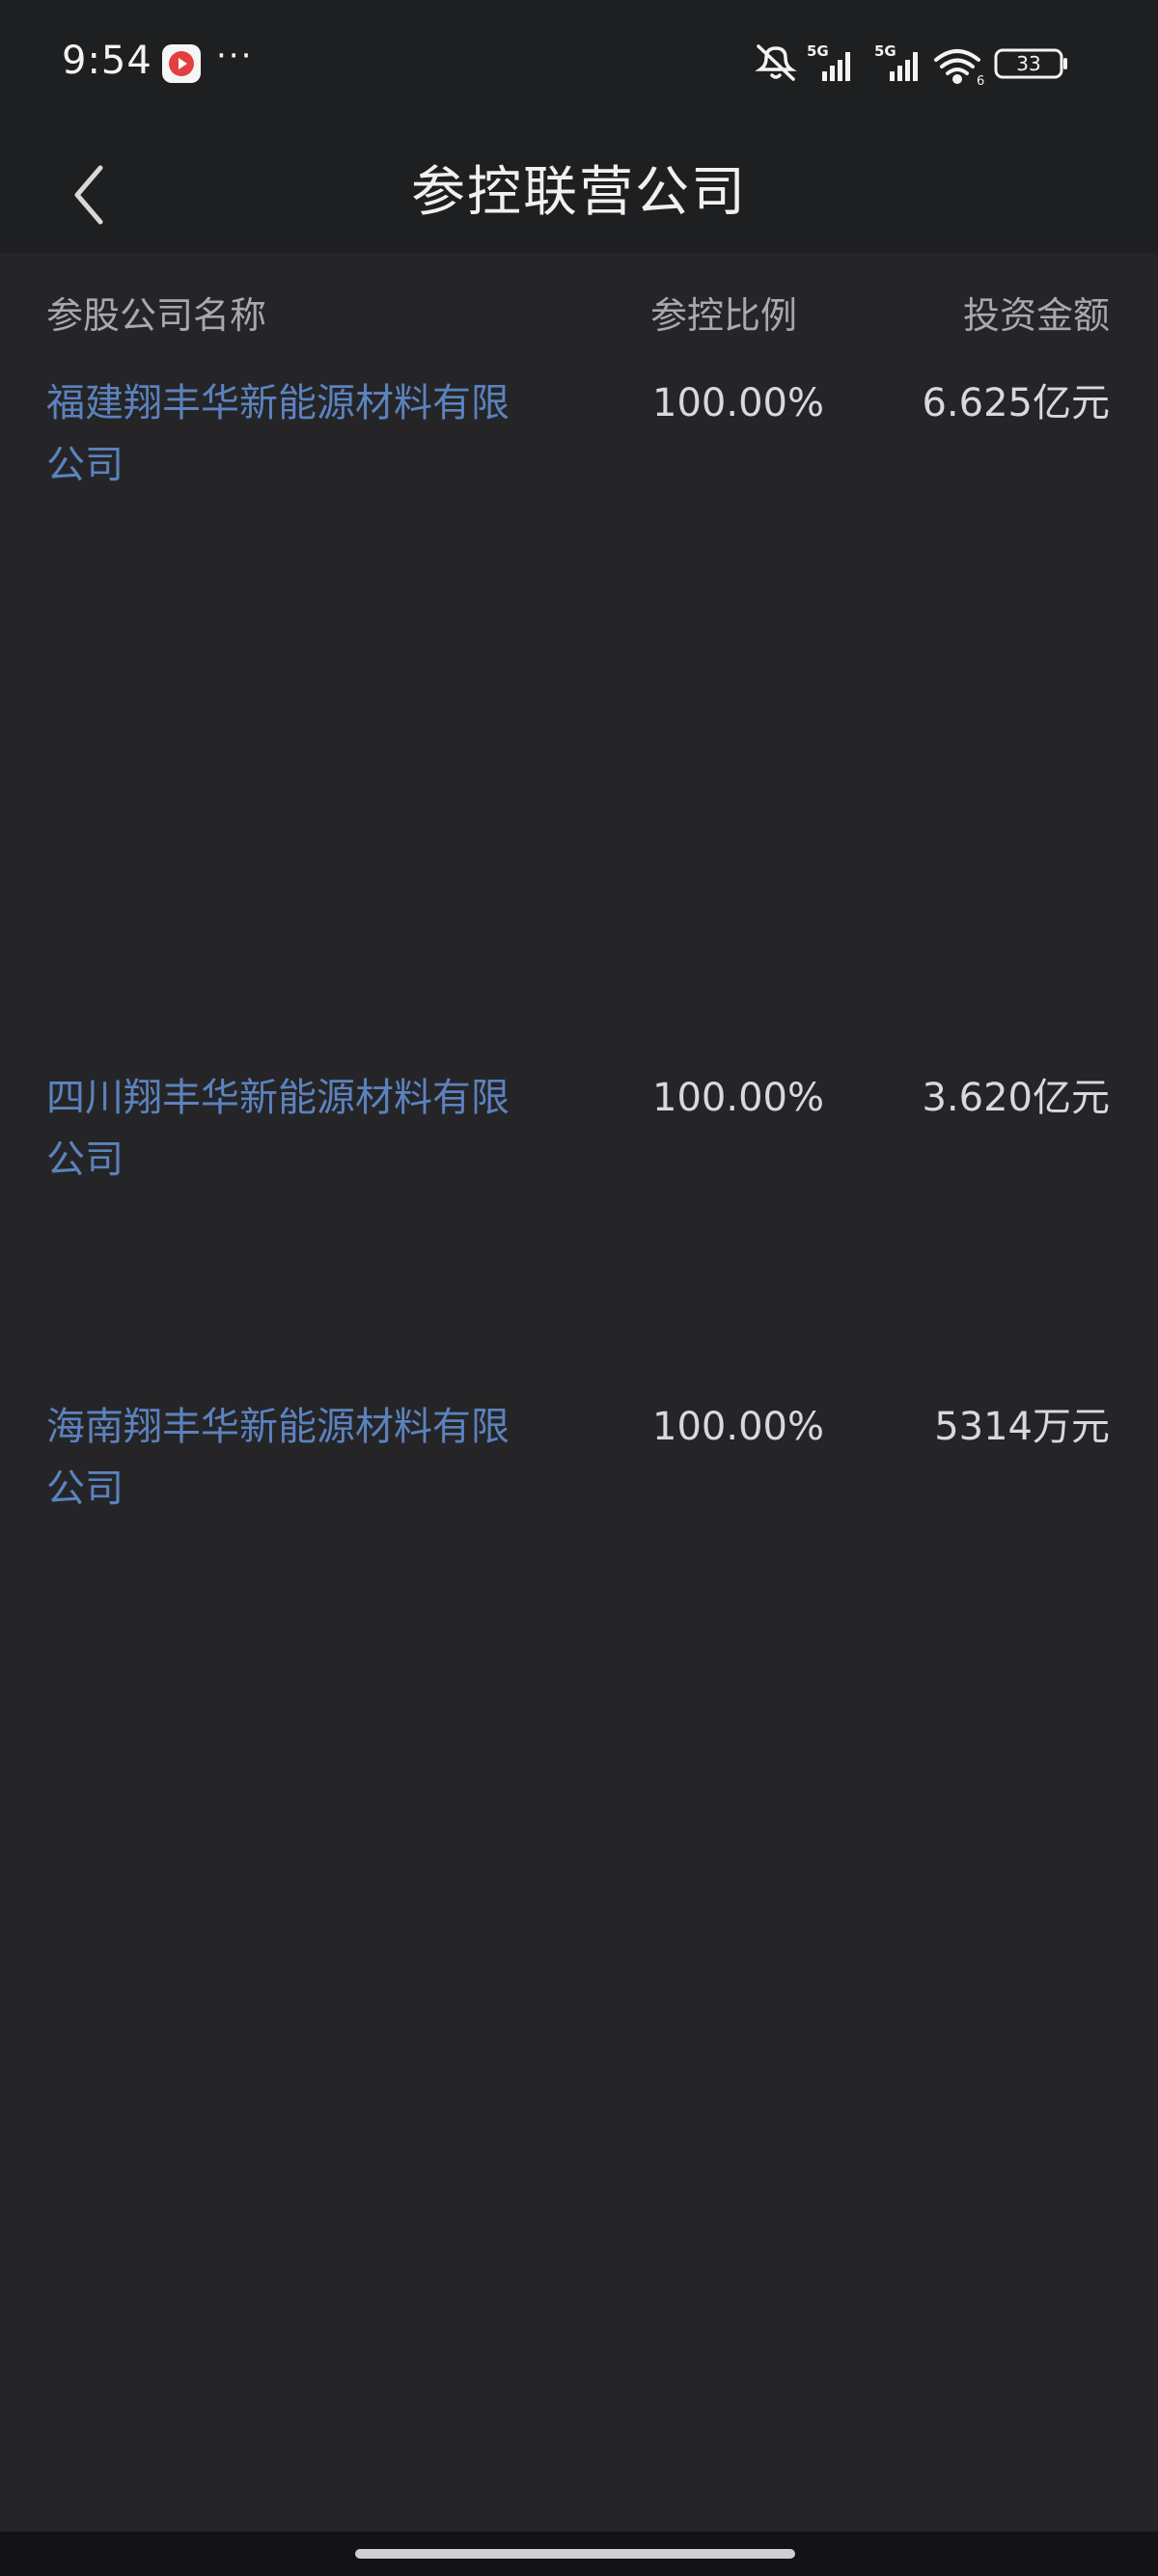  I want to click on wifi-icon: 6, so click(959, 68).